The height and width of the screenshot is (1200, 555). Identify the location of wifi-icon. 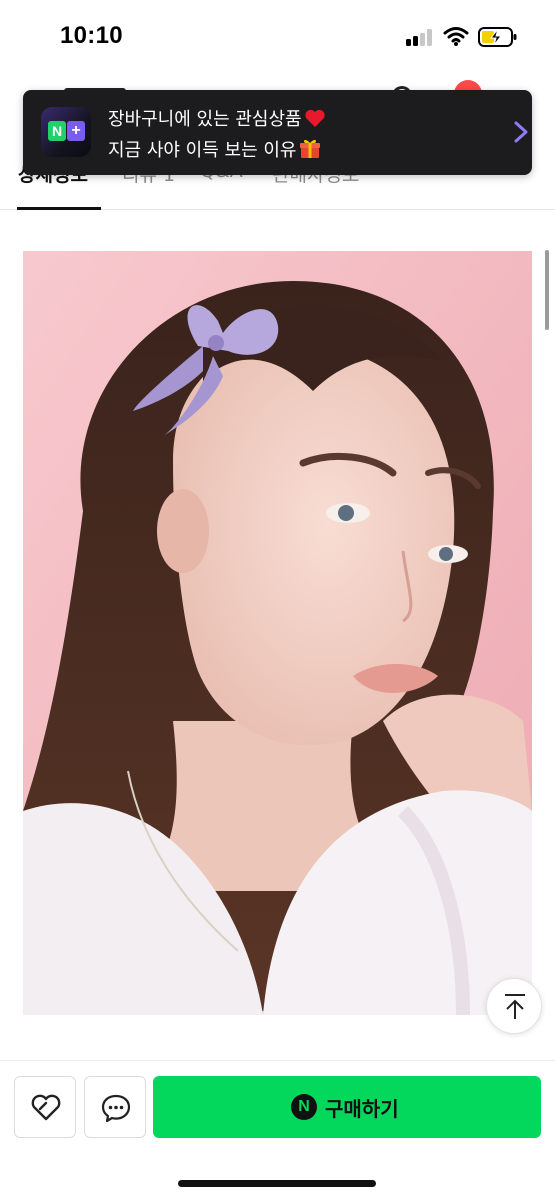
(456, 36).